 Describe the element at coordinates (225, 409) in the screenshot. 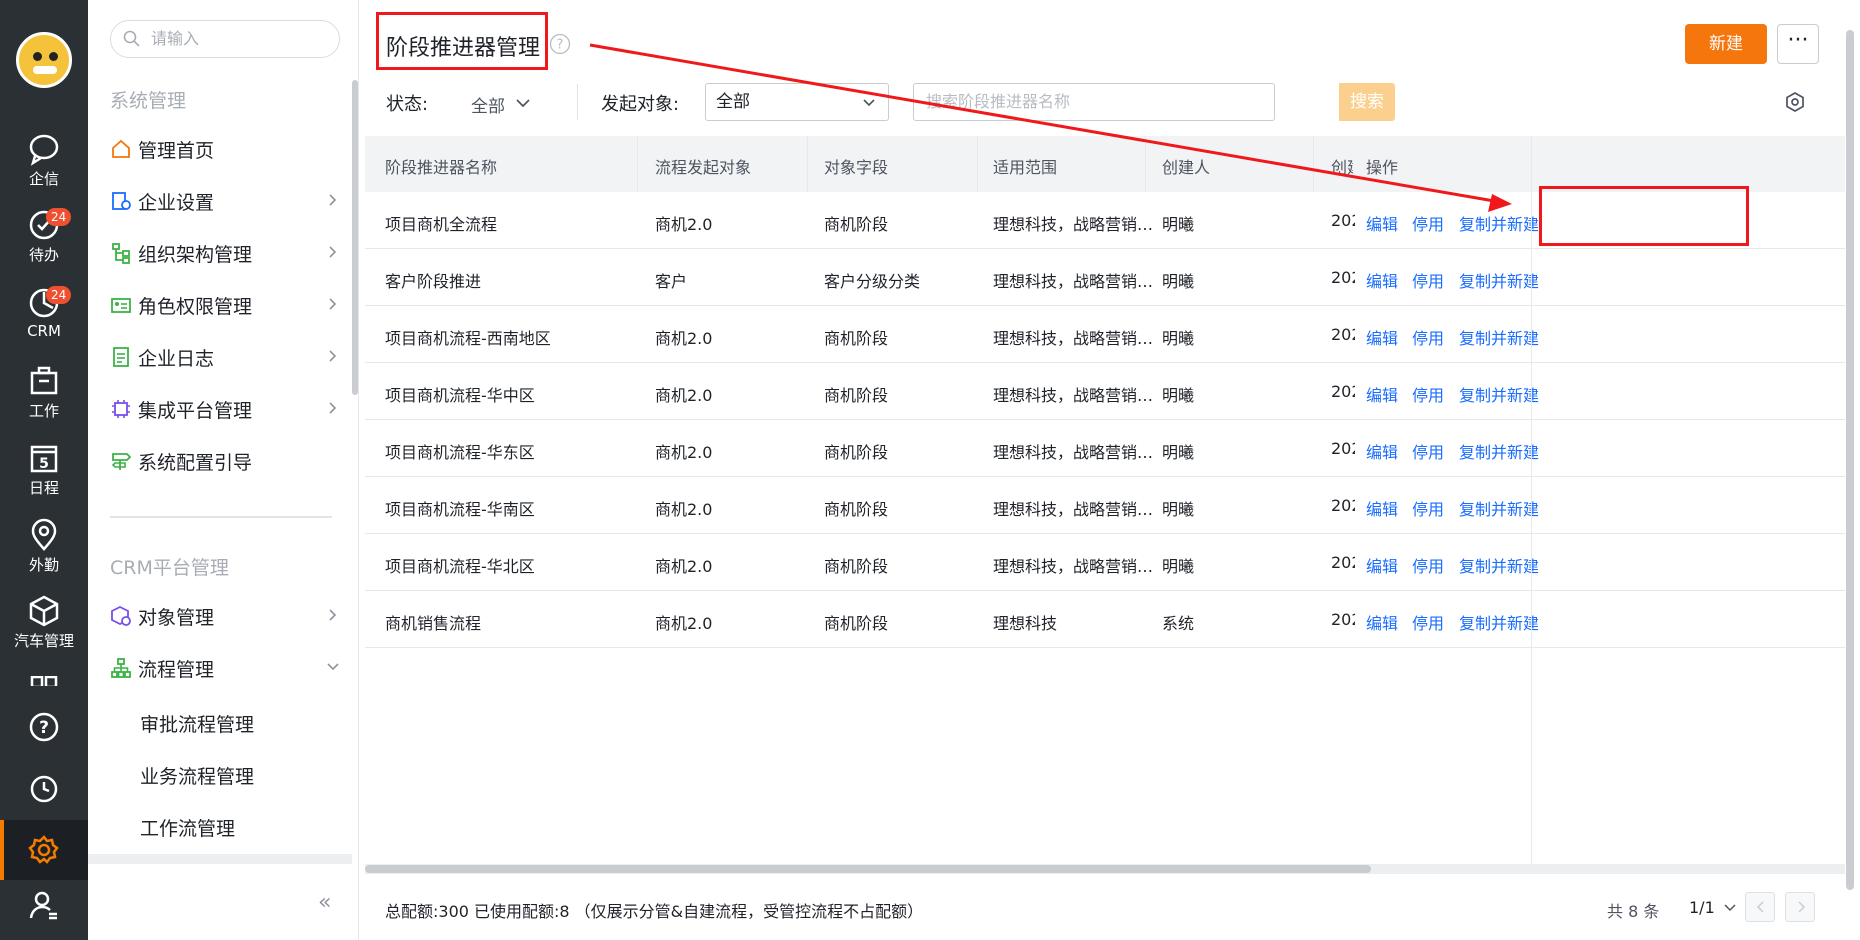

I see `nav-item-integration: 集成平台管理` at that location.